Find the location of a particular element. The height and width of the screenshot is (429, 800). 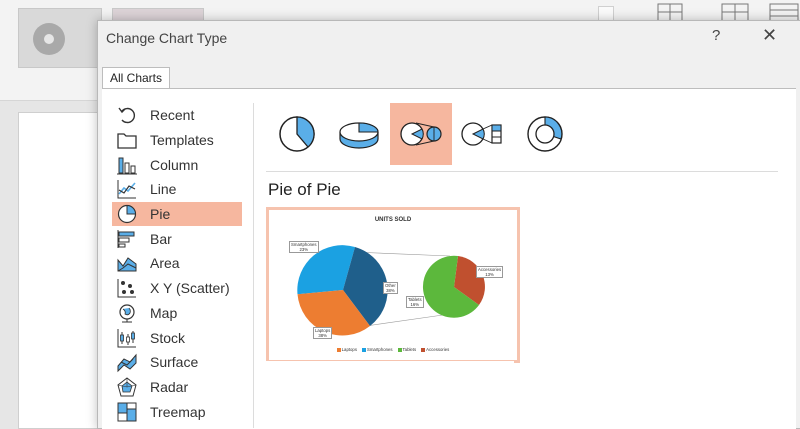

chart-type-recent: Recent is located at coordinates (177, 115).